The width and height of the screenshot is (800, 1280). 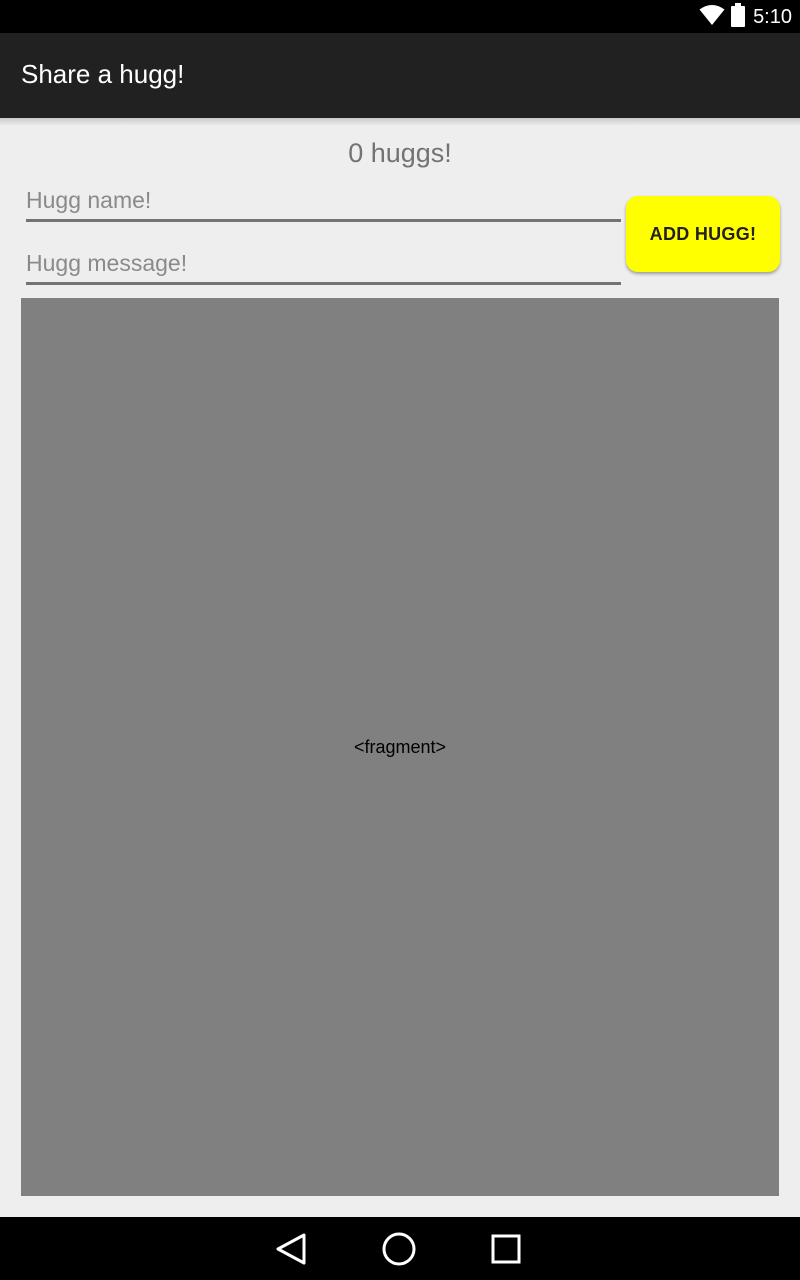 What do you see at coordinates (506, 1249) in the screenshot?
I see `recents-icon` at bounding box center [506, 1249].